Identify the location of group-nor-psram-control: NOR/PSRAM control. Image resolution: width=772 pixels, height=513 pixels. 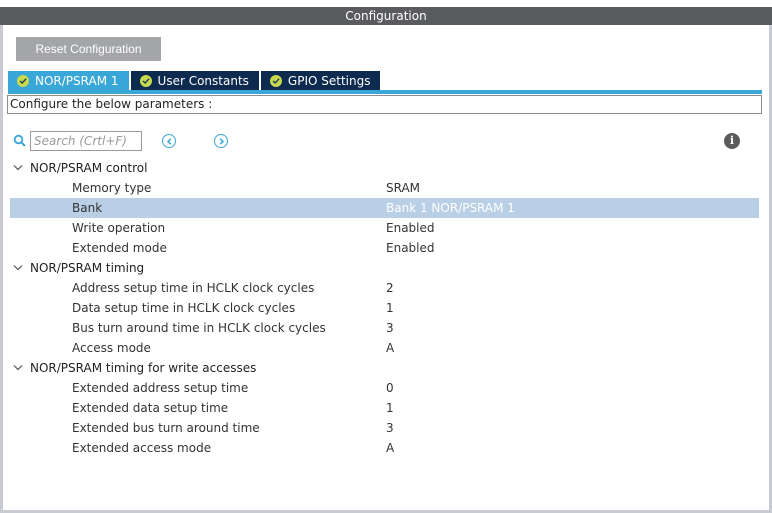
(384, 168).